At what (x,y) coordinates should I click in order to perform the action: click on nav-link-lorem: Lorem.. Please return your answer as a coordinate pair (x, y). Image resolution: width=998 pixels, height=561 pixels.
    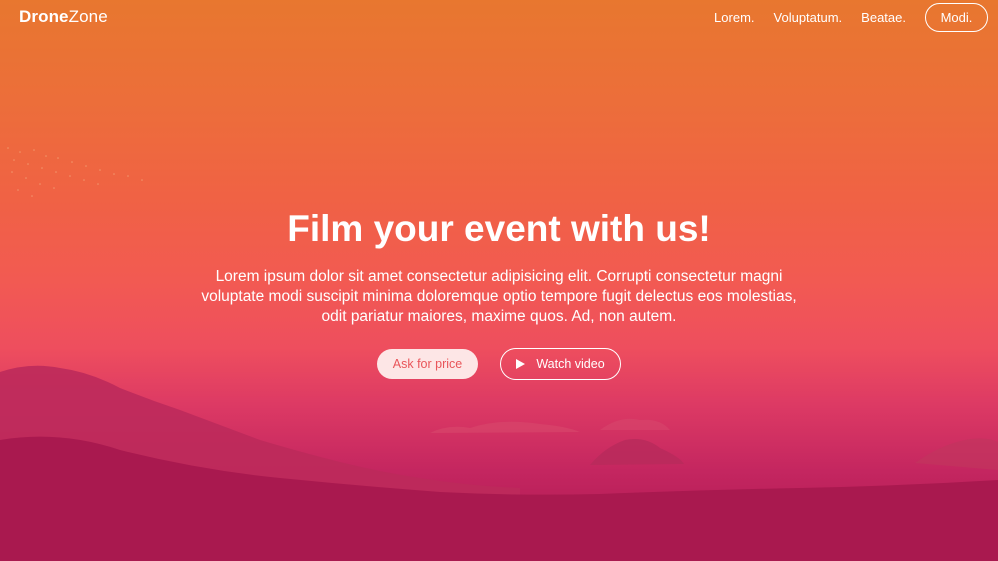
    Looking at the image, I should click on (734, 17).